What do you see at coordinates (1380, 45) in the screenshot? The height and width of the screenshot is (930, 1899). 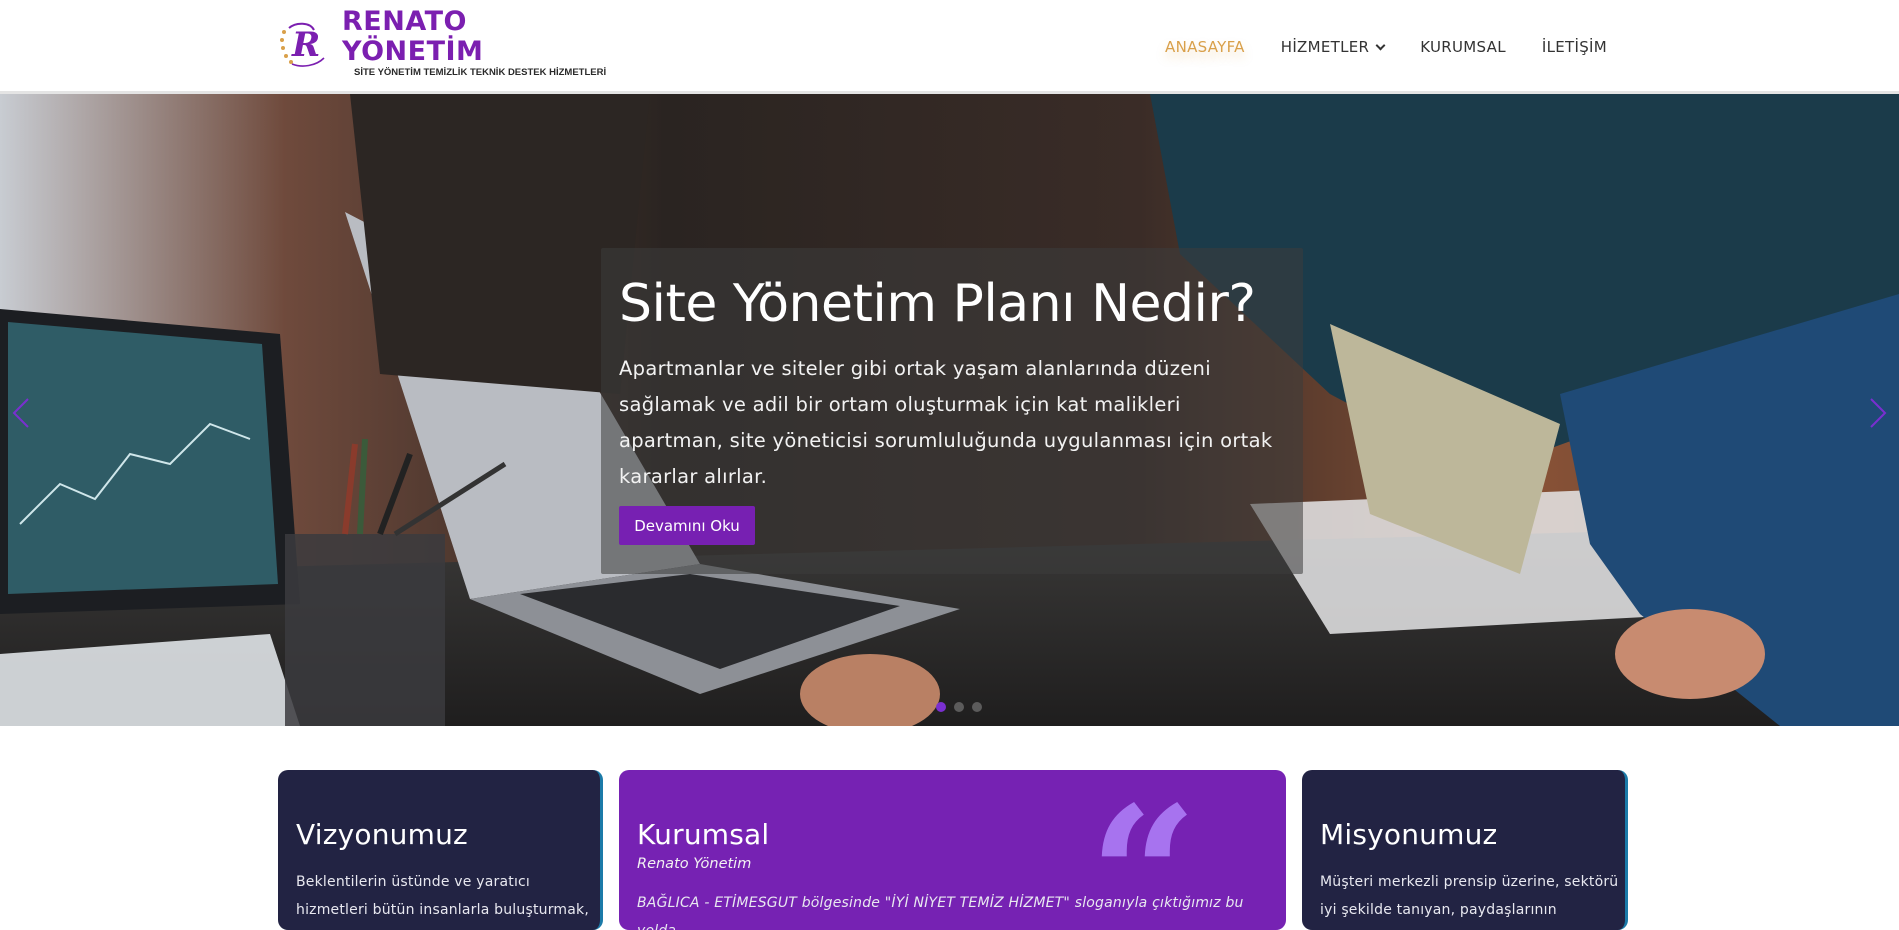 I see `chevron-down-icon` at bounding box center [1380, 45].